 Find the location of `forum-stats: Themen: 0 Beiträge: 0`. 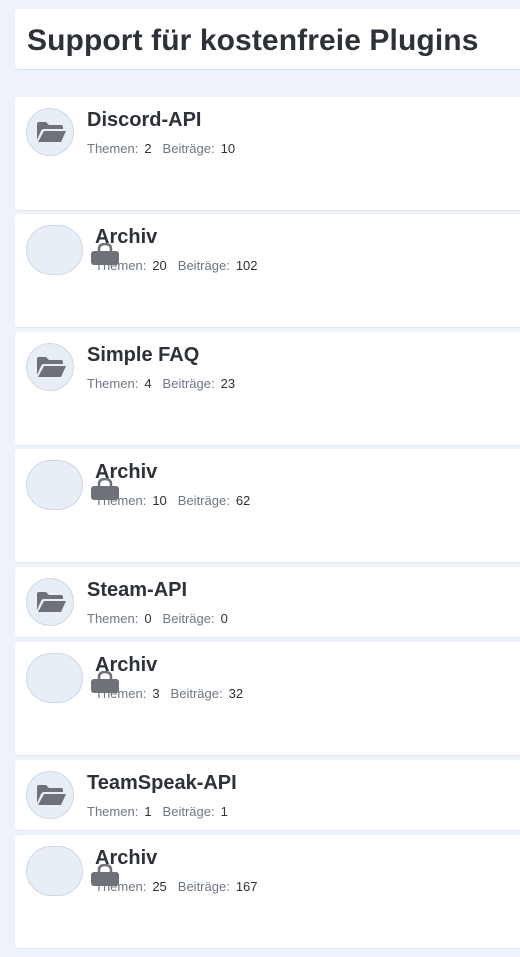

forum-stats: Themen: 0 Beiträge: 0 is located at coordinates (163, 618).